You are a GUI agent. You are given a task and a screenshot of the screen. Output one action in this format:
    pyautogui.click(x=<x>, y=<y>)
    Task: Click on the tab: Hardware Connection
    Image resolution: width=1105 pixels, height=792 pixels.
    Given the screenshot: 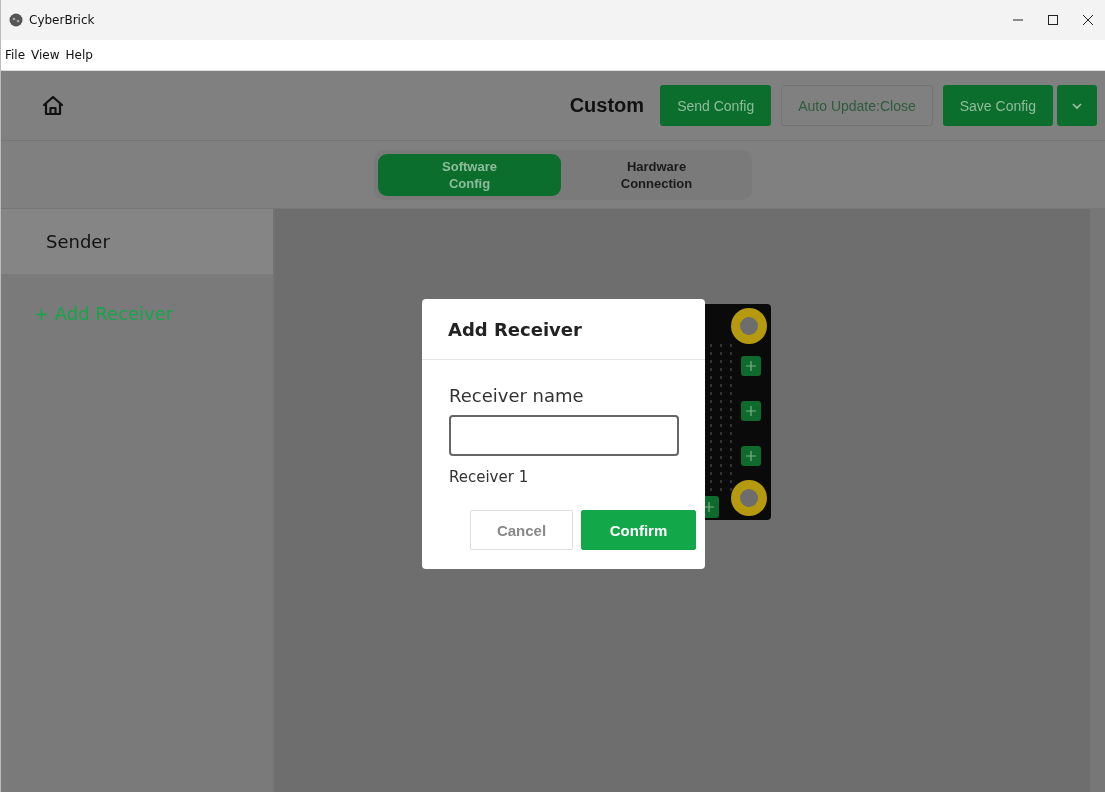 What is the action you would take?
    pyautogui.click(x=656, y=174)
    